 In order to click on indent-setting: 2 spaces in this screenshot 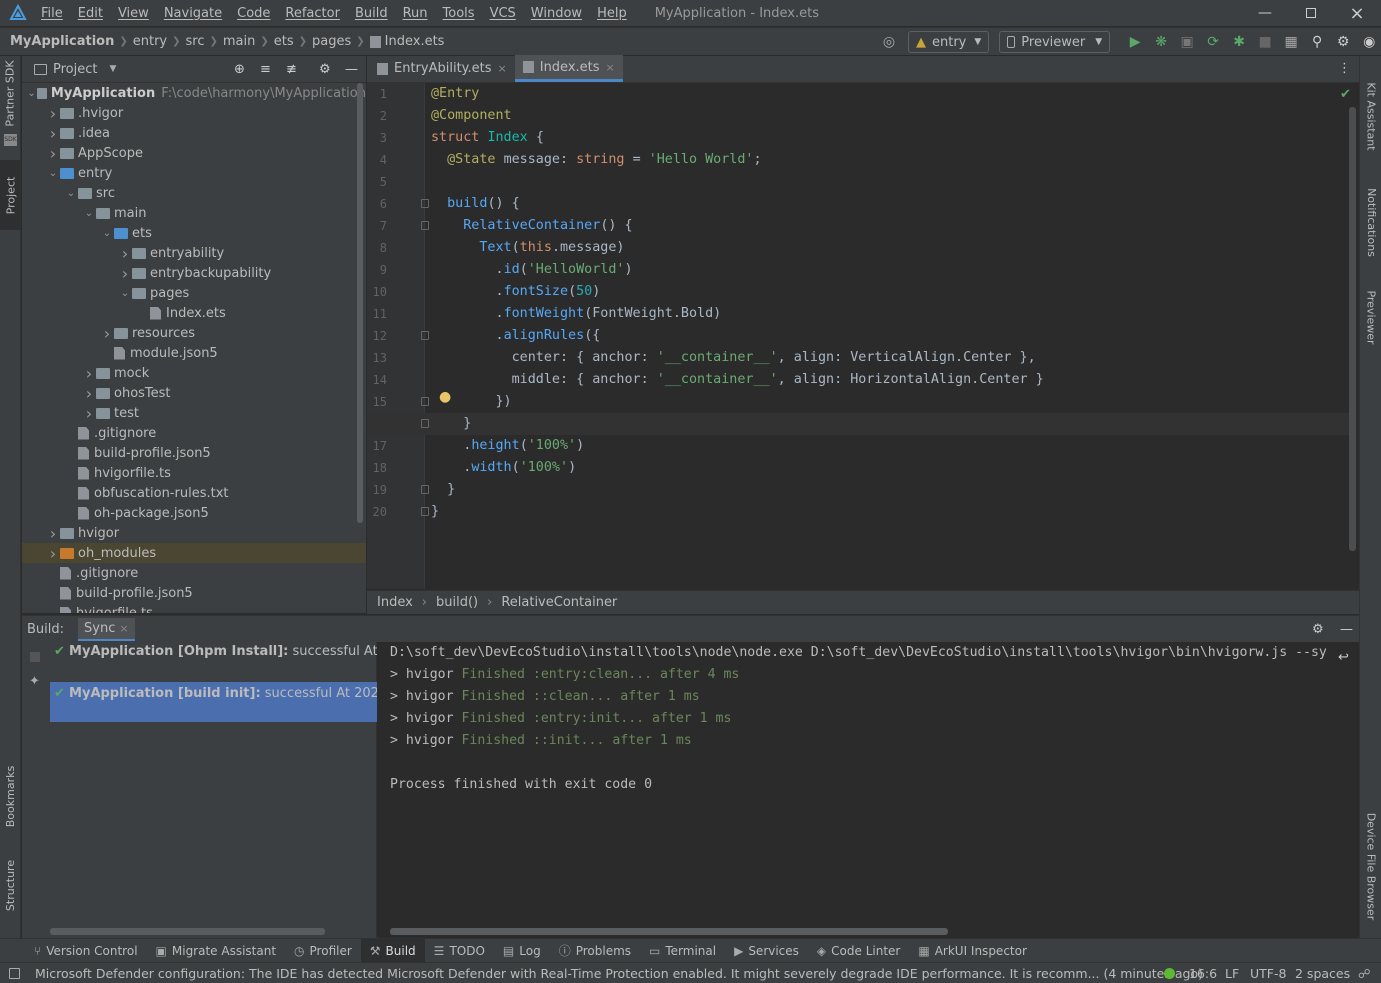, I will do `click(1322, 973)`.